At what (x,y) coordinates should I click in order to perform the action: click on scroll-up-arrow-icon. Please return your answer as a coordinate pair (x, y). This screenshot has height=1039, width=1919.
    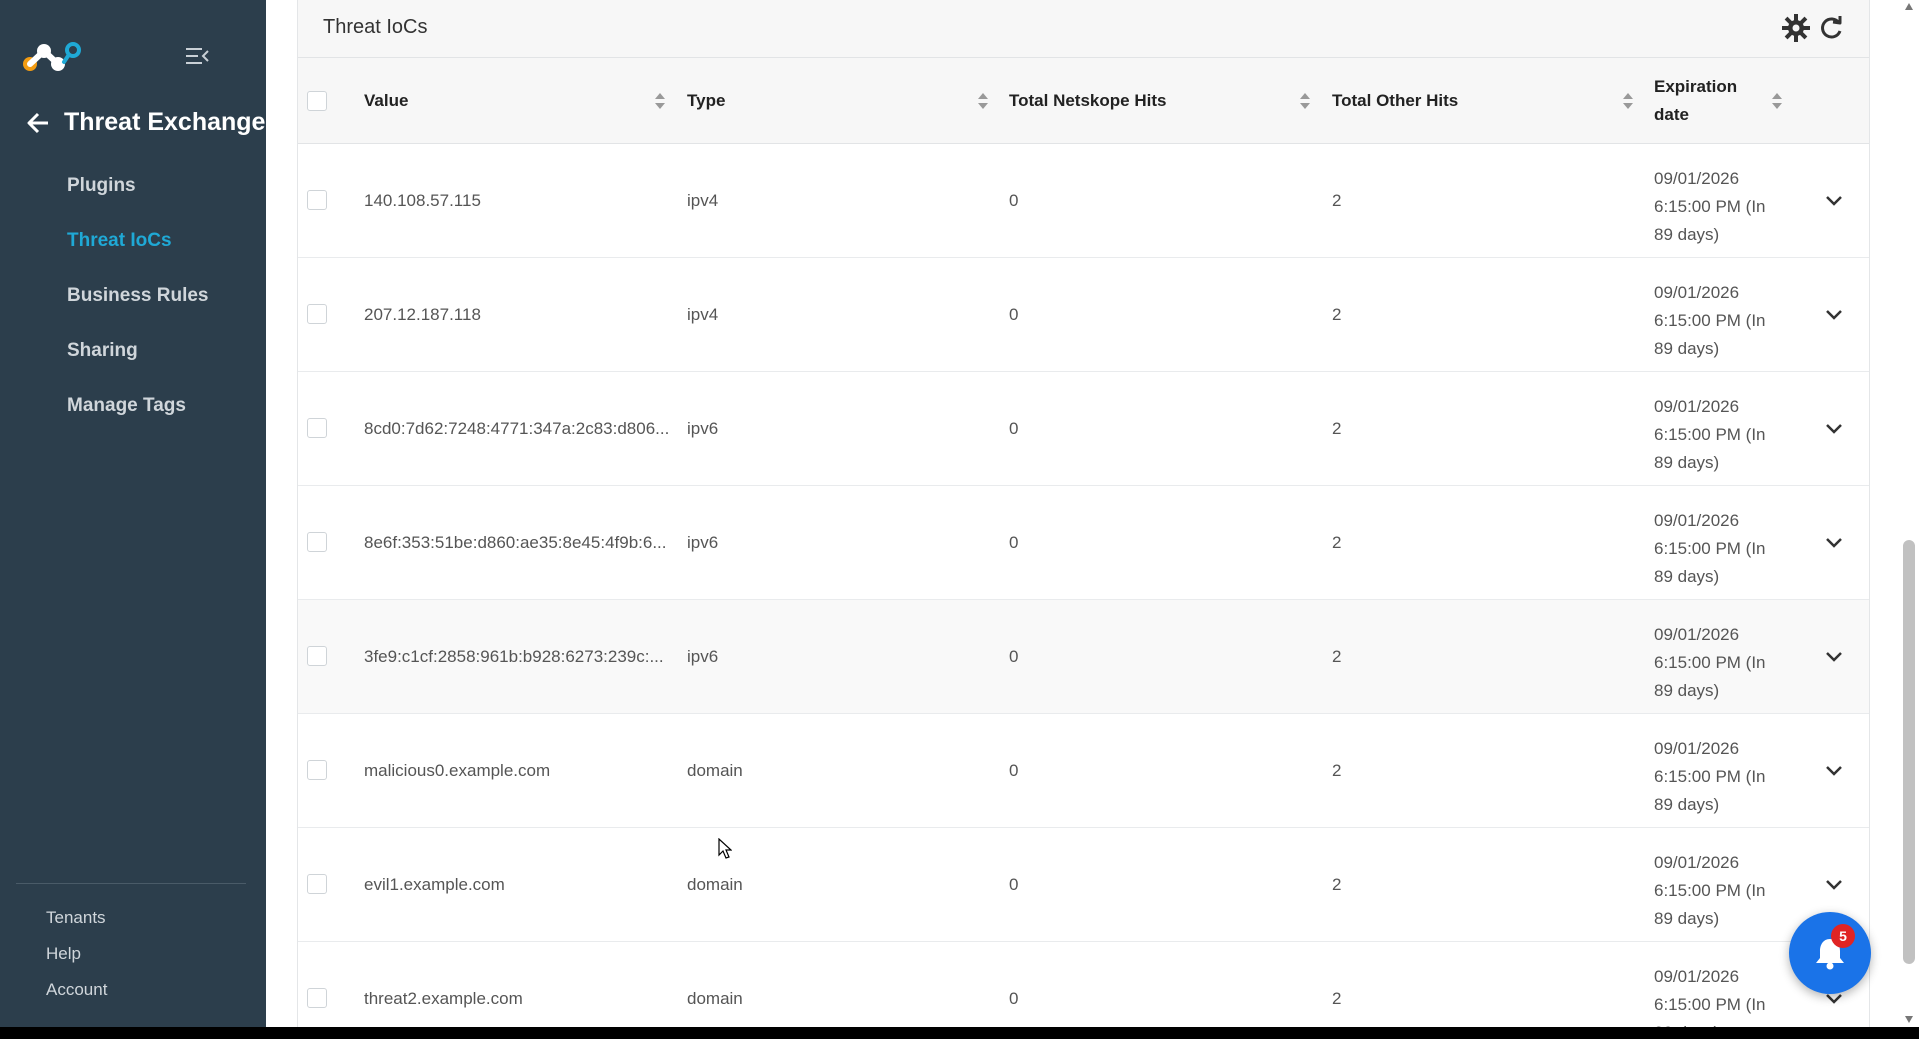
    Looking at the image, I should click on (1909, 7).